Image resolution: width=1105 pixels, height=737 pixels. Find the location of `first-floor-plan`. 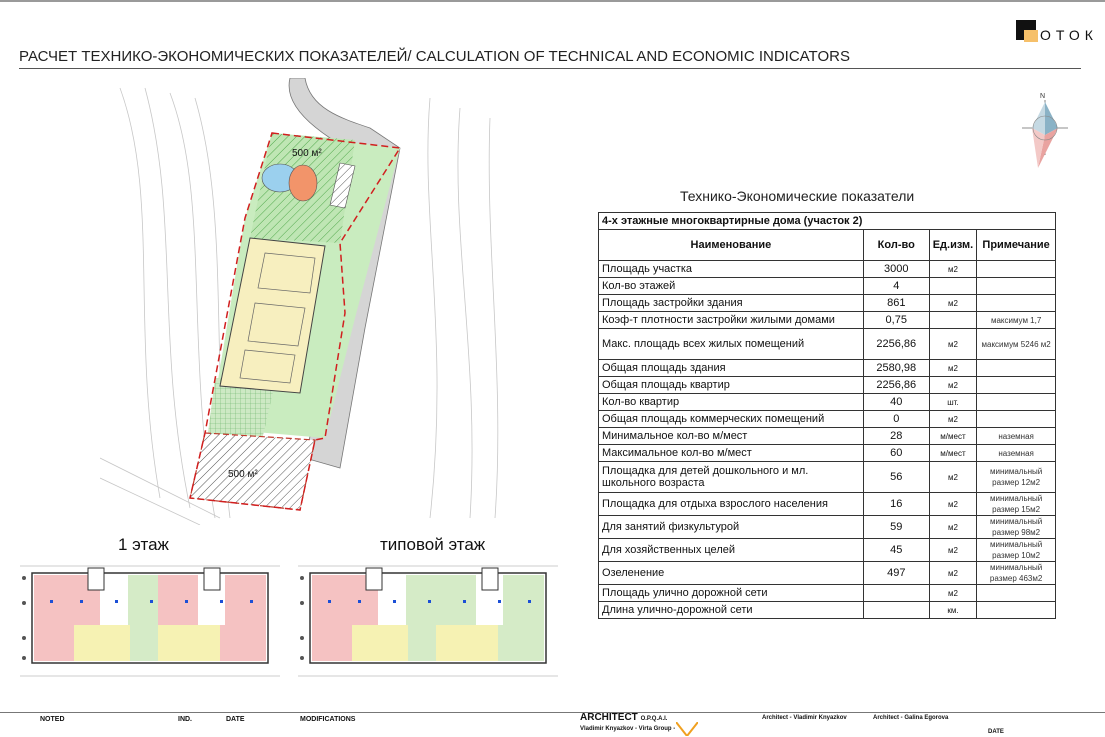

first-floor-plan is located at coordinates (150, 621).